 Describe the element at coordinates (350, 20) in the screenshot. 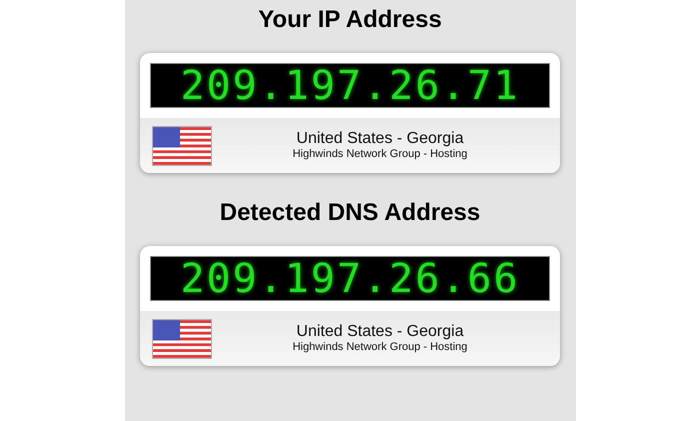

I see `section-heading: Your IP Address` at that location.